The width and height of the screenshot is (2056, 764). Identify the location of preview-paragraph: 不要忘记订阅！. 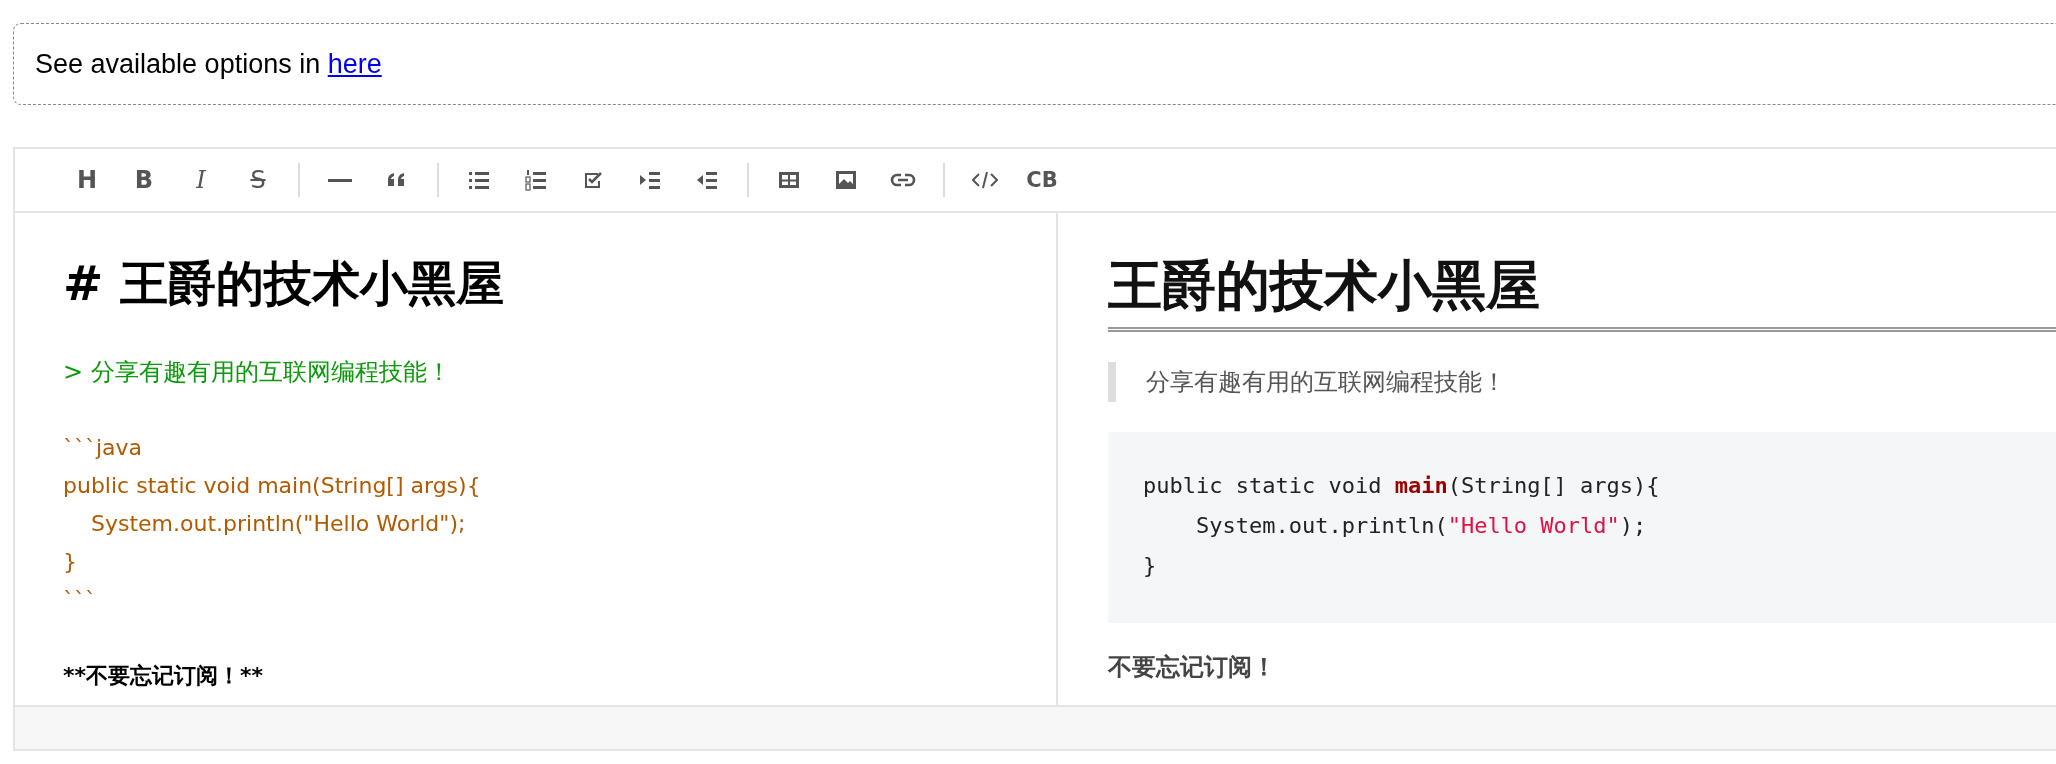
(1192, 667).